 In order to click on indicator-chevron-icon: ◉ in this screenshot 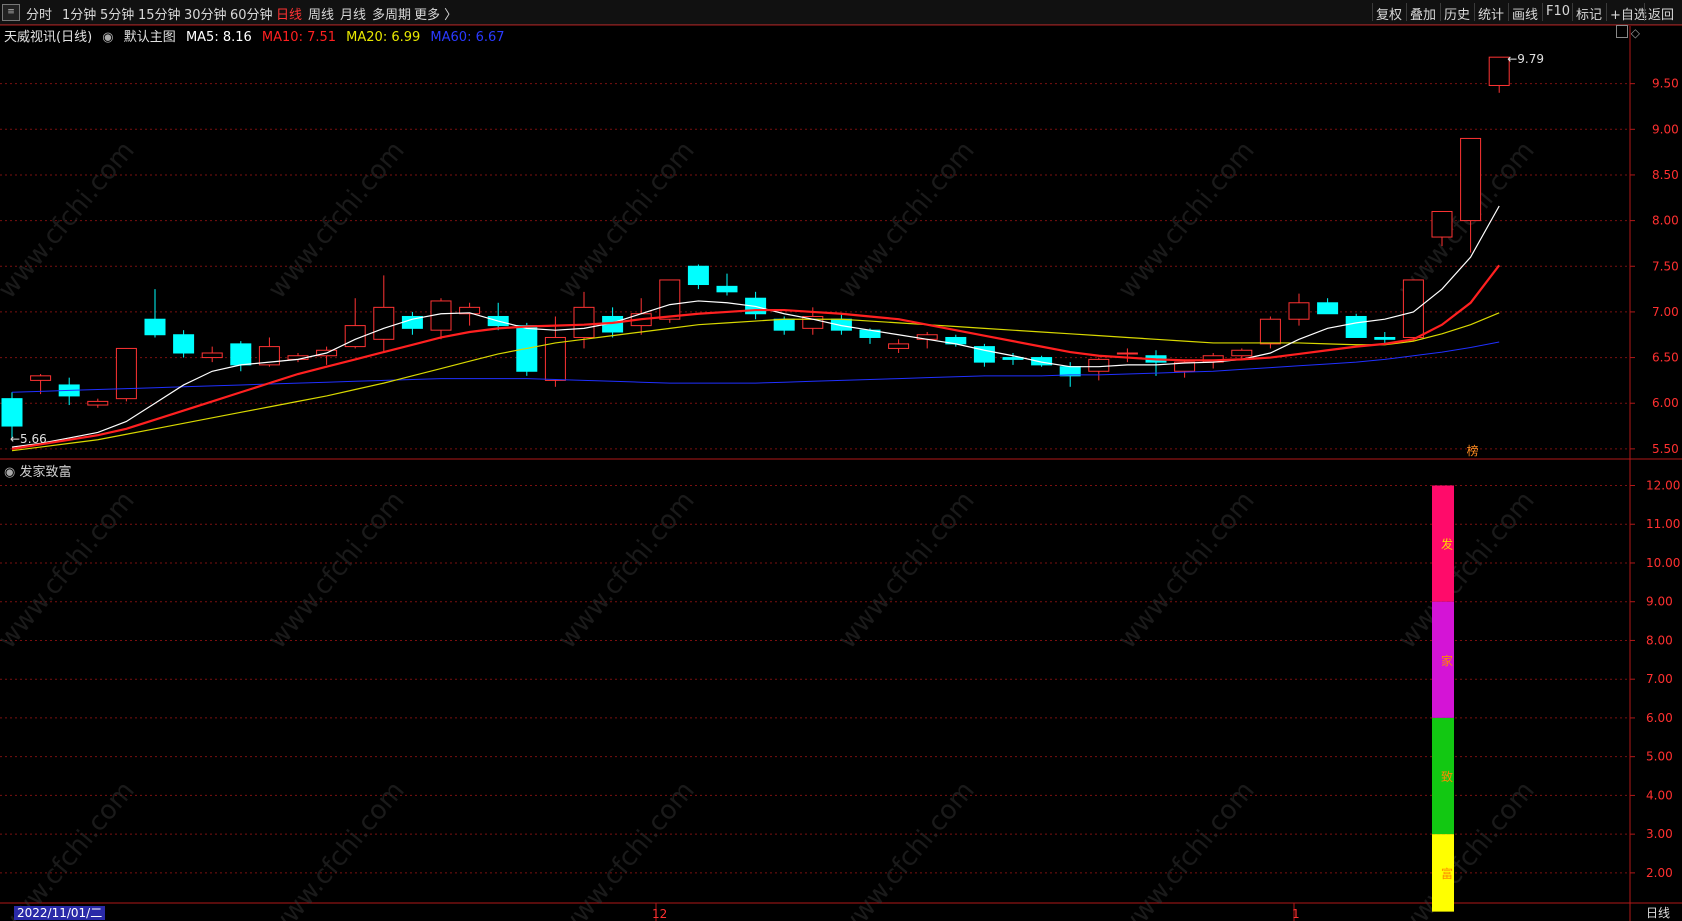, I will do `click(9, 472)`.